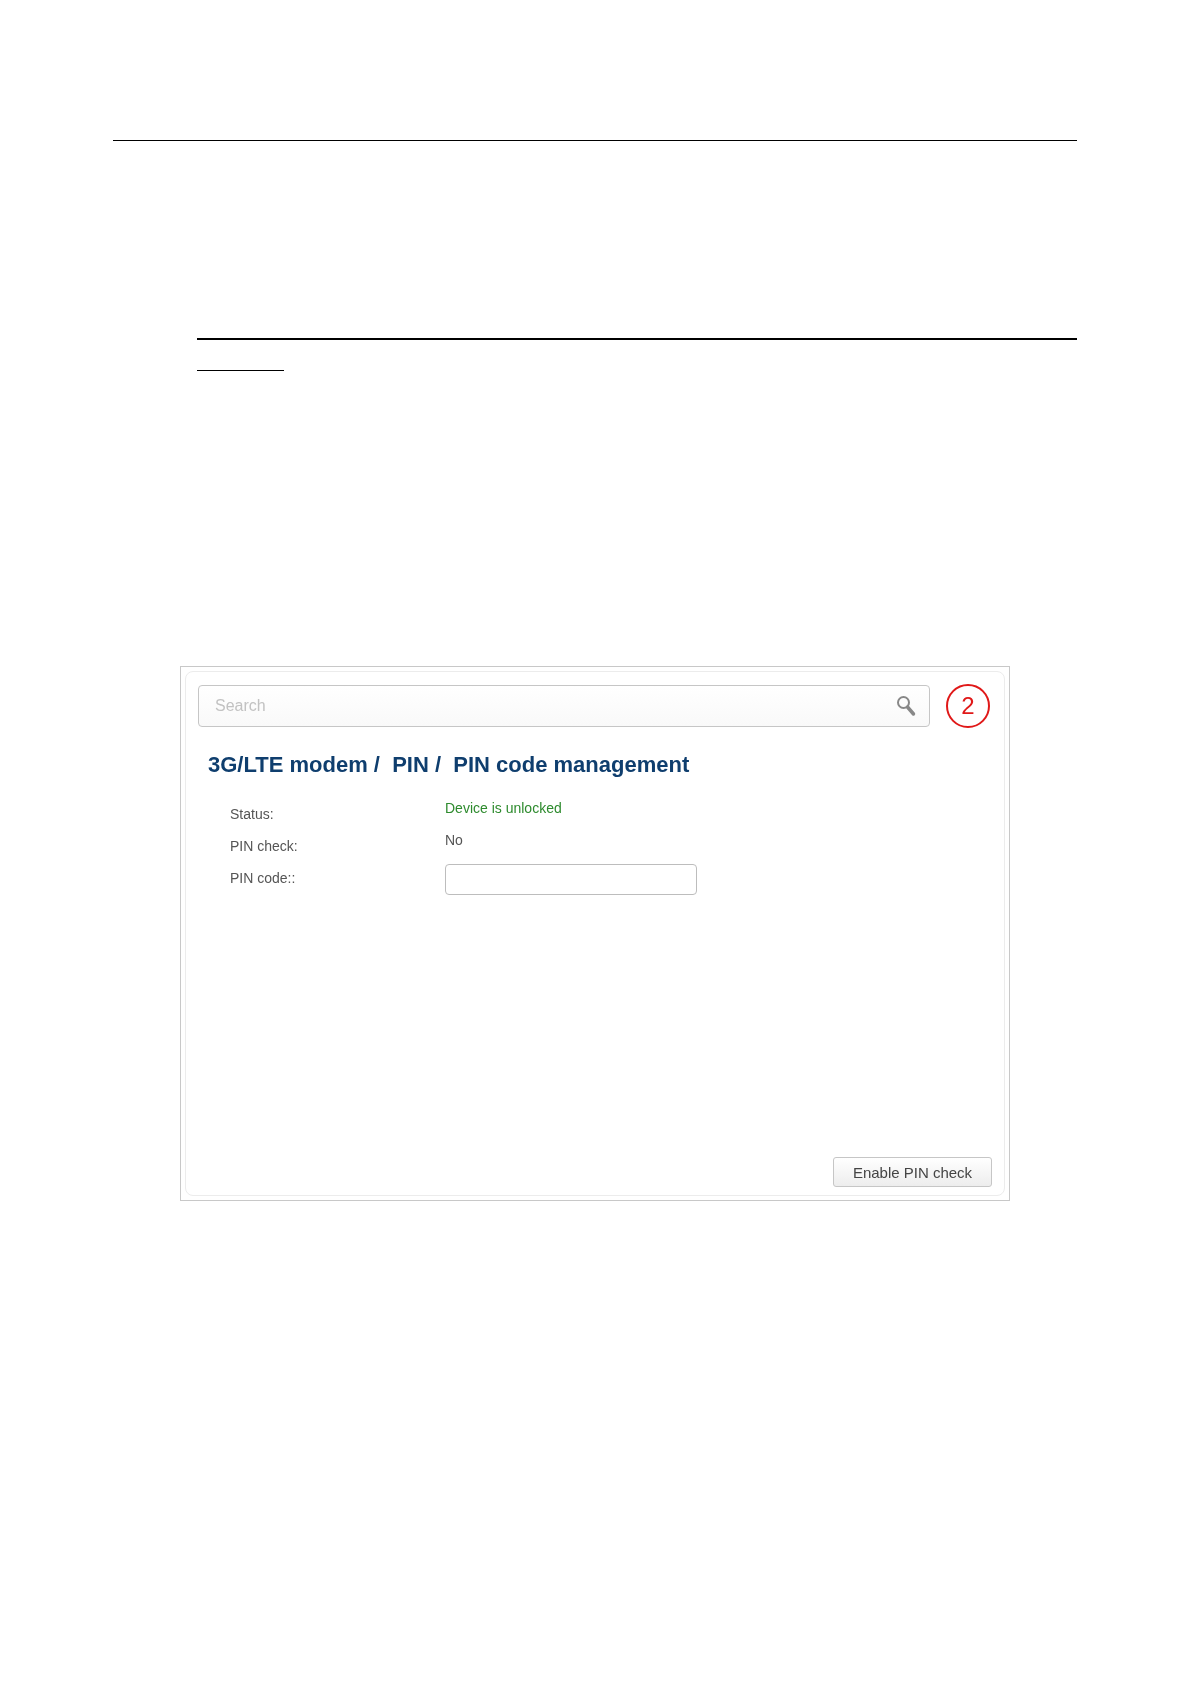 Image resolution: width=1190 pixels, height=1684 pixels. I want to click on field-label: PIN code::, so click(263, 877).